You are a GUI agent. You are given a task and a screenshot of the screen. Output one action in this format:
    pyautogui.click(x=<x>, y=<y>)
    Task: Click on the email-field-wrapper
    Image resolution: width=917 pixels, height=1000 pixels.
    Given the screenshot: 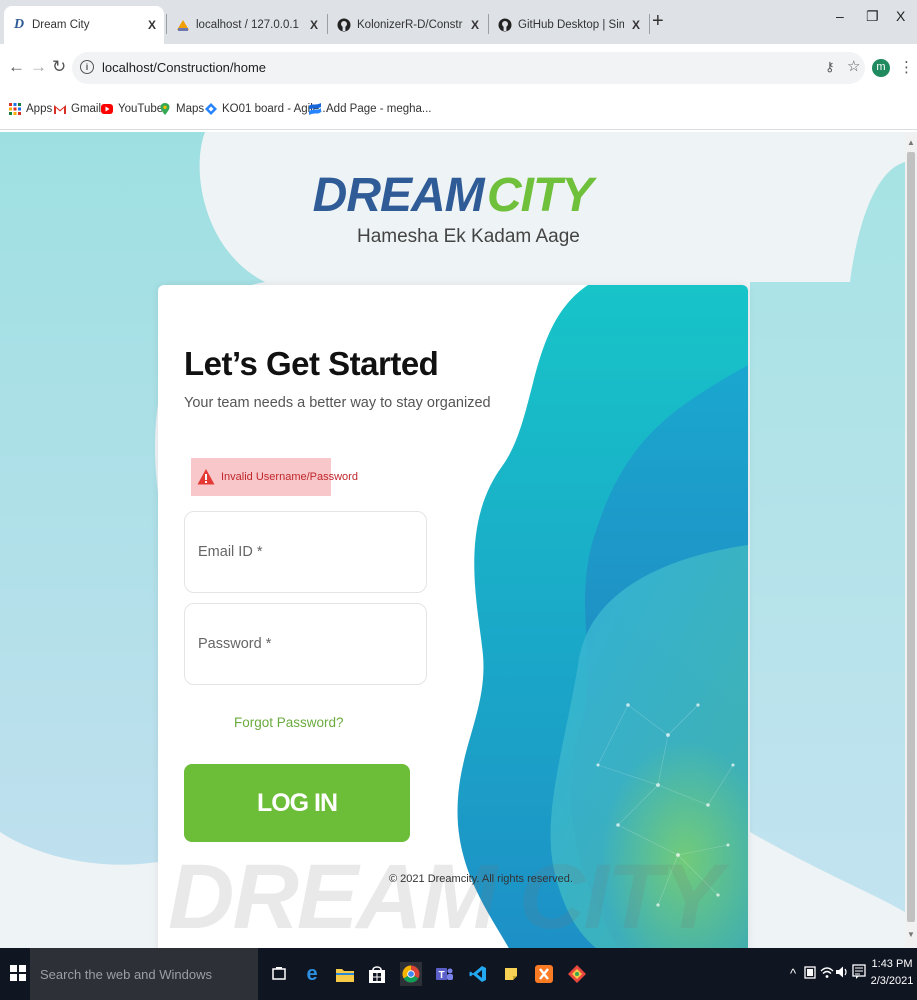 What is the action you would take?
    pyautogui.click(x=305, y=552)
    